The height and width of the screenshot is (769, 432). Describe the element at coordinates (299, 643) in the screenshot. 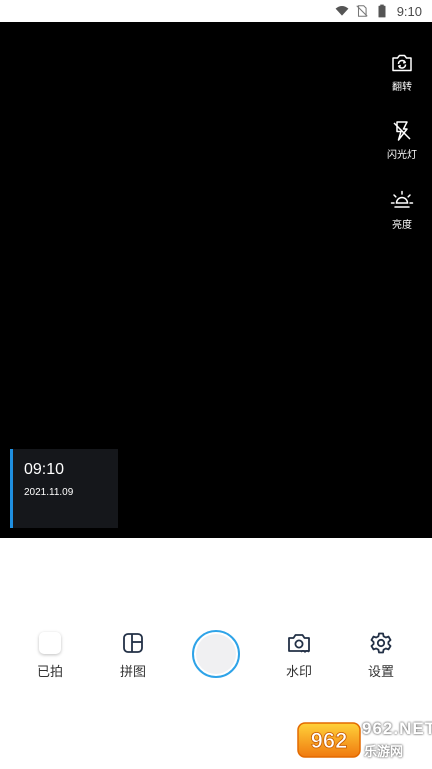

I see `watermark-camera-icon` at that location.